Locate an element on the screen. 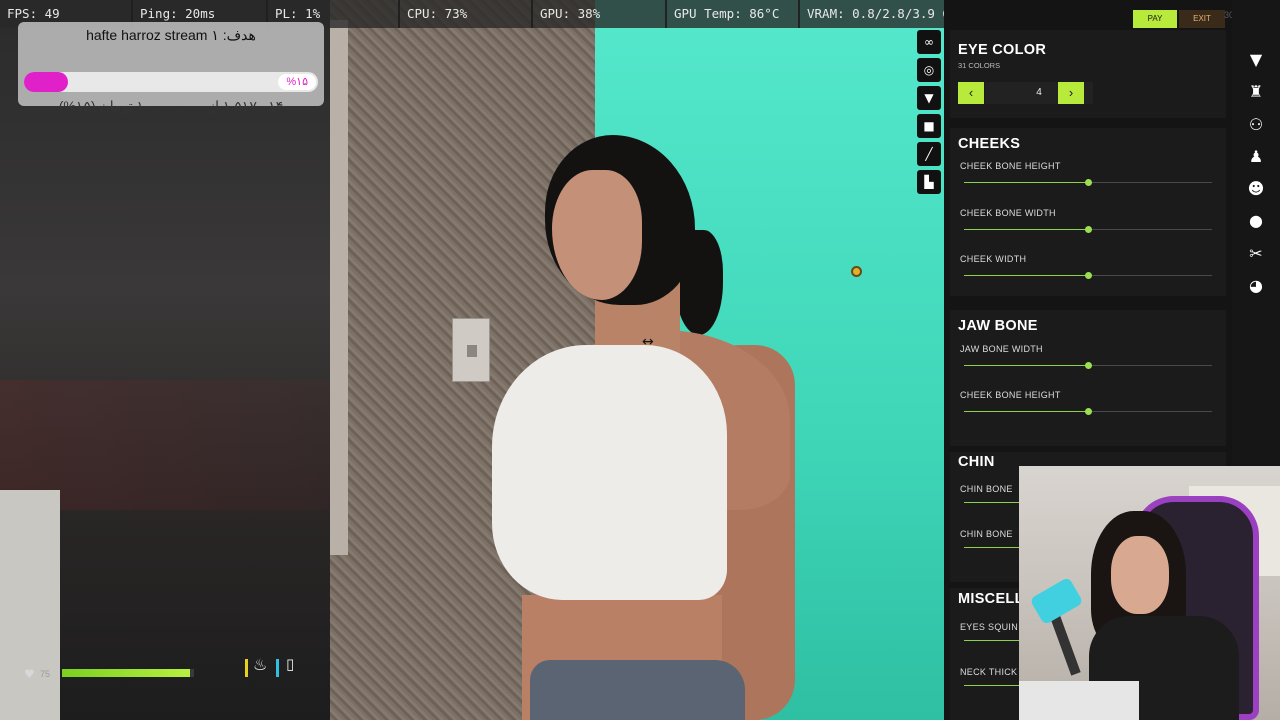  shirt-icon: ▼ is located at coordinates (929, 98).